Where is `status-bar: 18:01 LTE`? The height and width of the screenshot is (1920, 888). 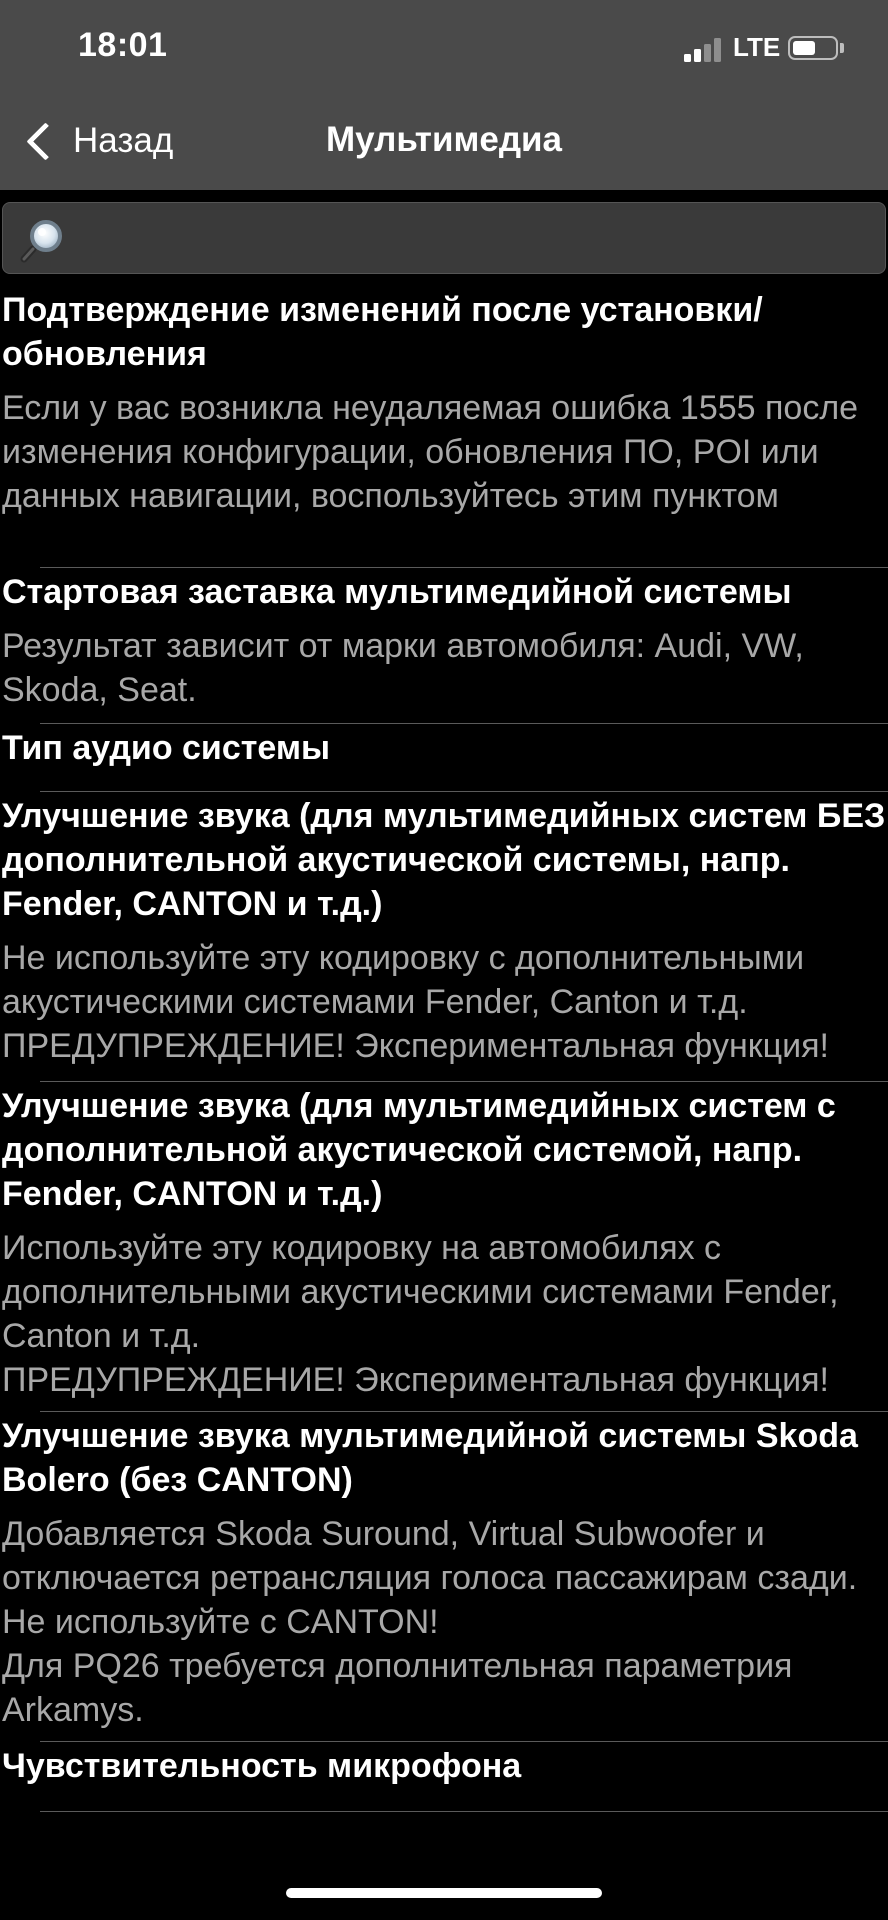
status-bar: 18:01 LTE is located at coordinates (444, 49).